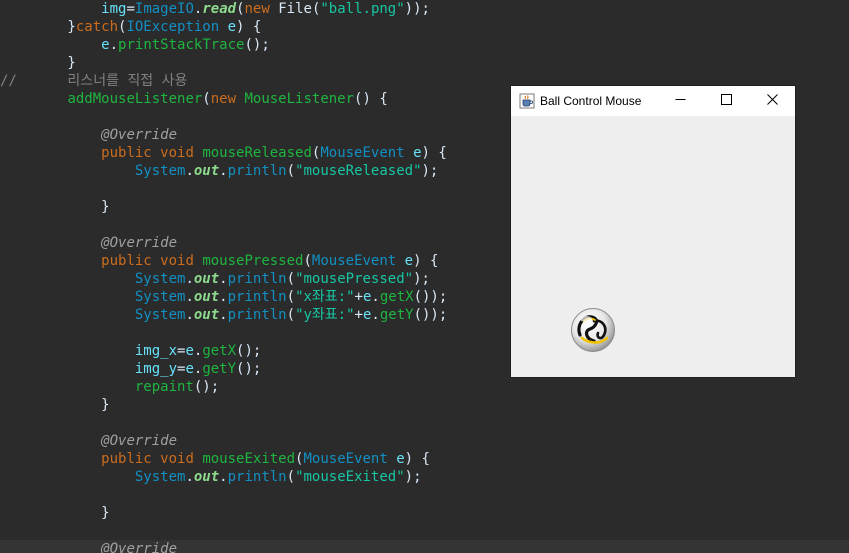 This screenshot has height=553, width=849. What do you see at coordinates (371, 99) in the screenshot?
I see `code-token: () {` at bounding box center [371, 99].